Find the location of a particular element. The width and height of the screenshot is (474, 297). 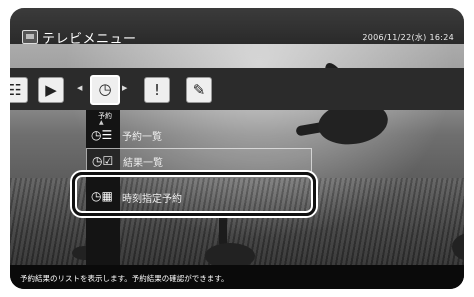

reservation-icon: ◷ is located at coordinates (105, 90).